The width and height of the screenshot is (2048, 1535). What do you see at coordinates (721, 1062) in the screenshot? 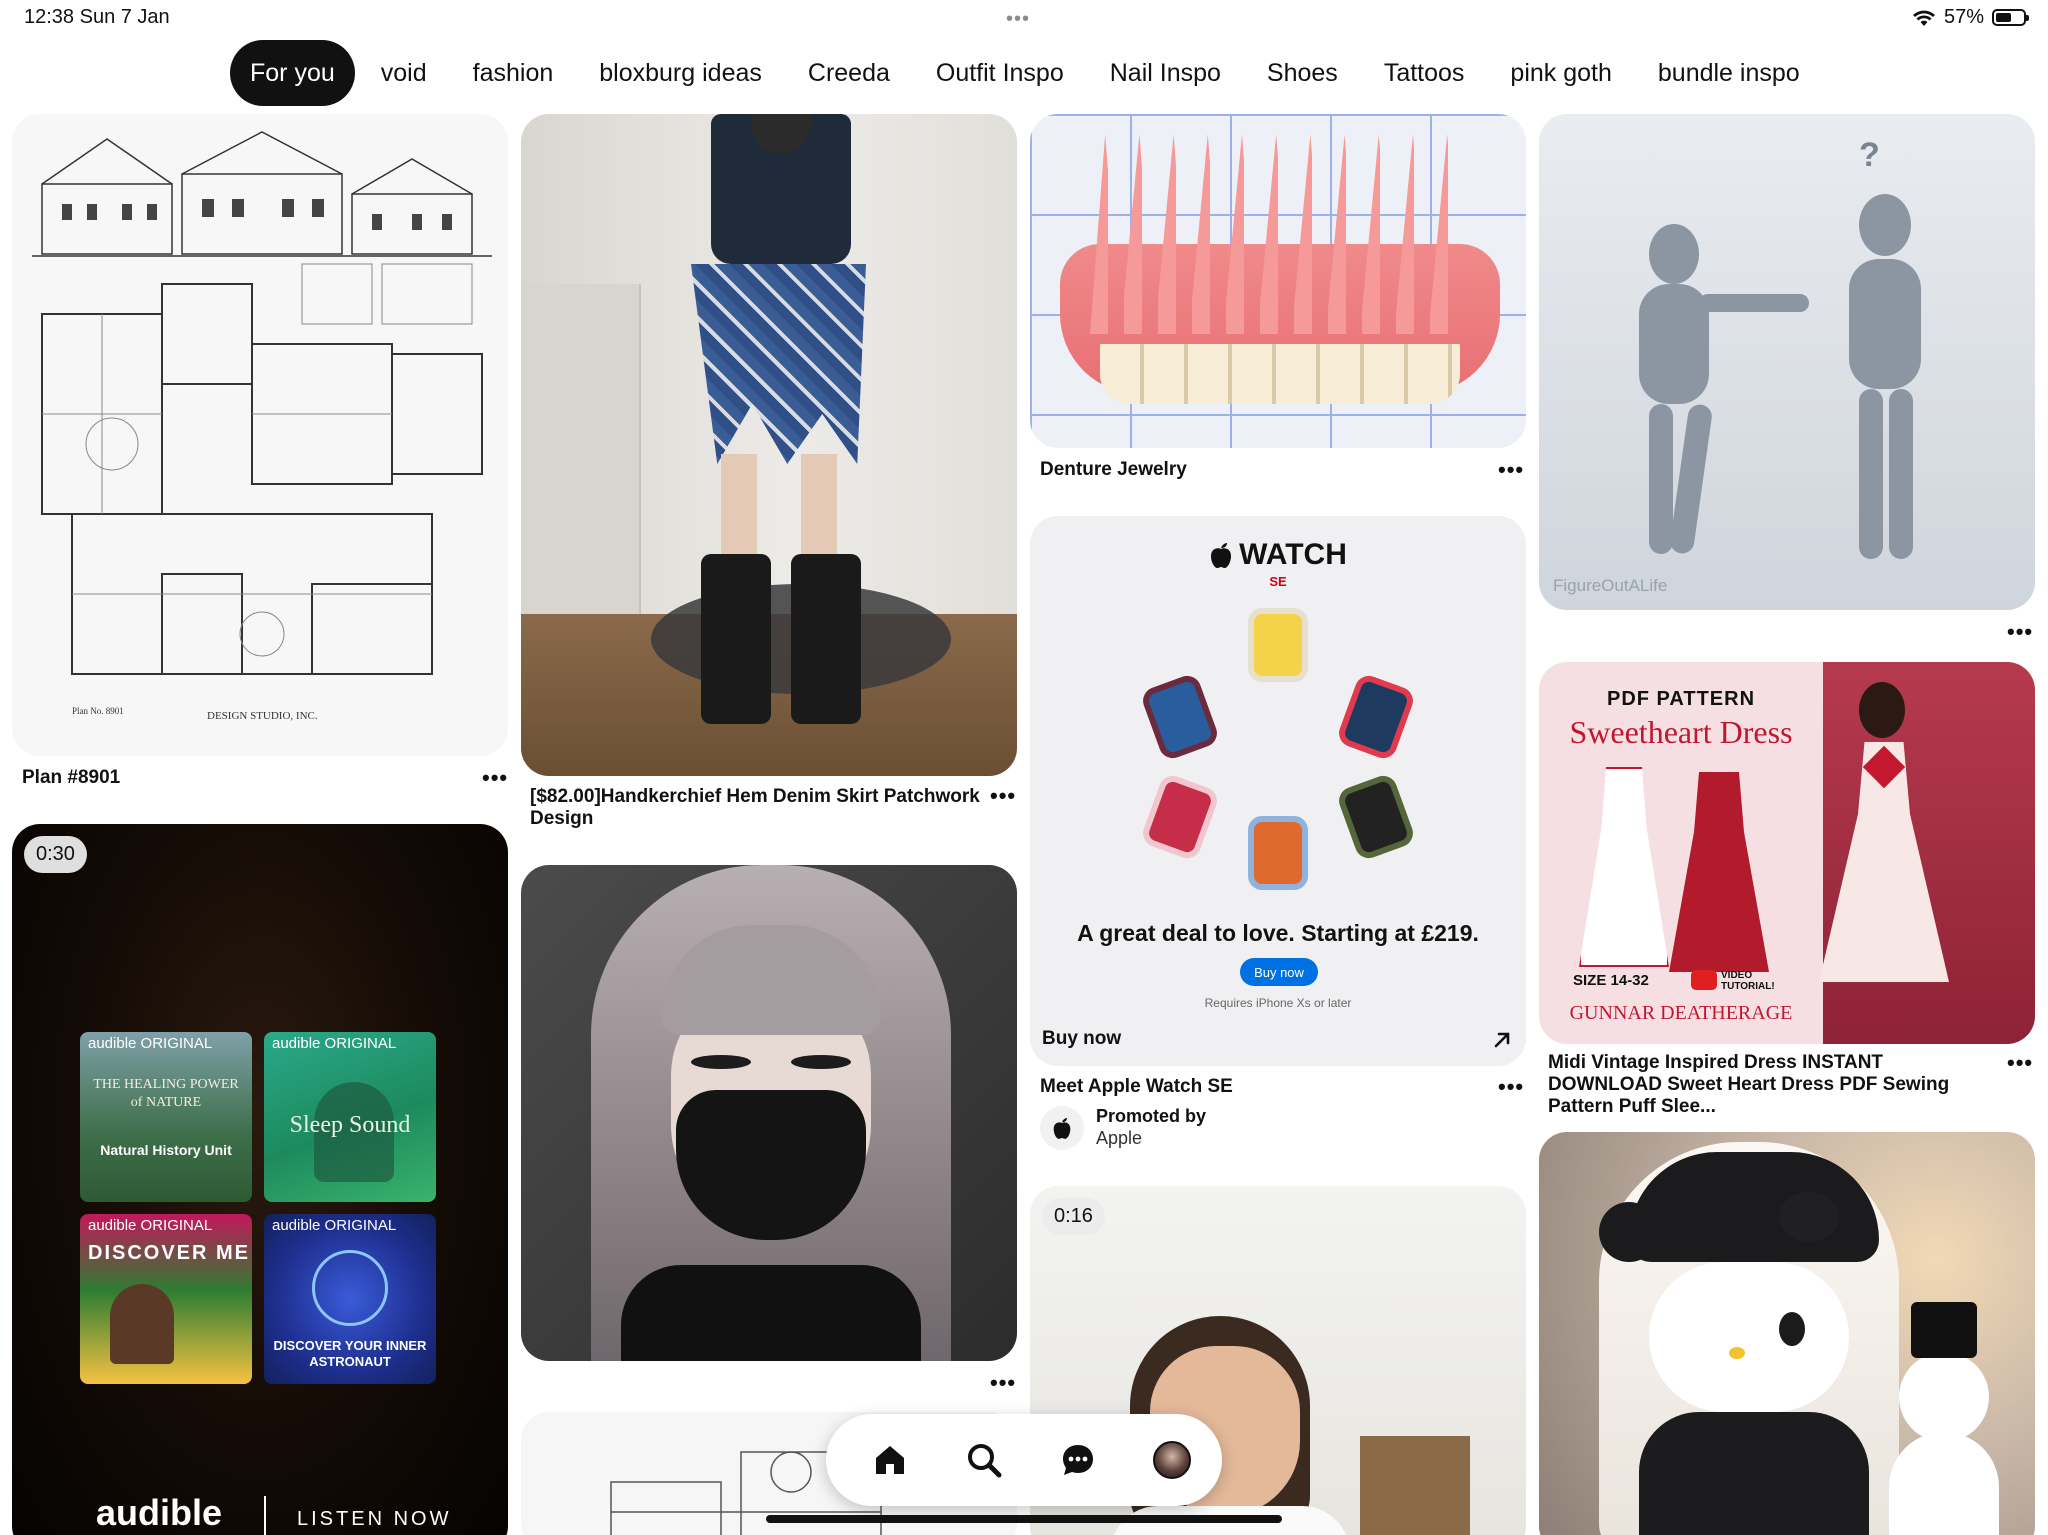
I see `eye-left` at bounding box center [721, 1062].